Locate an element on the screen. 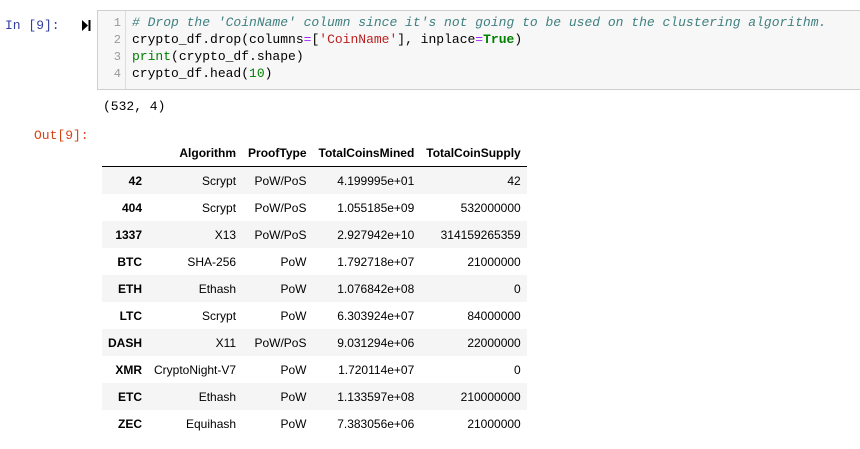 The height and width of the screenshot is (449, 860). row-index: 42 is located at coordinates (135, 180).